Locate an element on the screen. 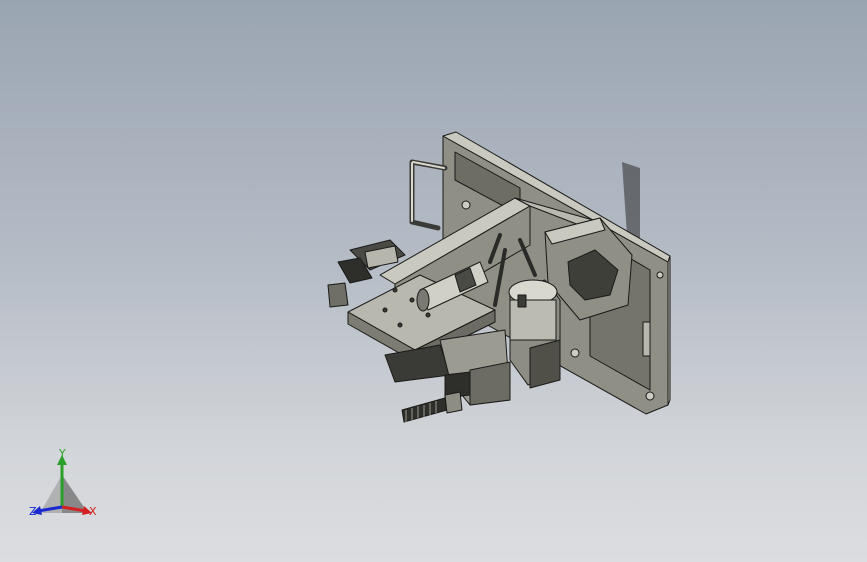 This screenshot has height=562, width=867. triad-x-label: X is located at coordinates (93, 511).